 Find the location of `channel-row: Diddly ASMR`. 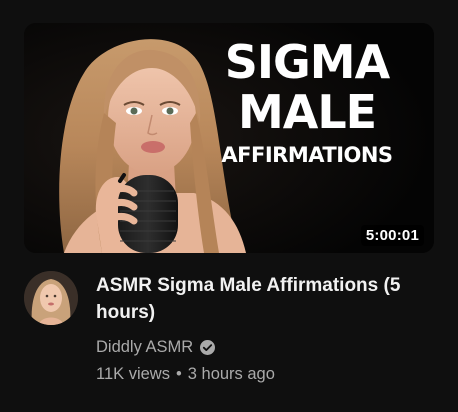

channel-row: Diddly ASMR is located at coordinates (266, 347).